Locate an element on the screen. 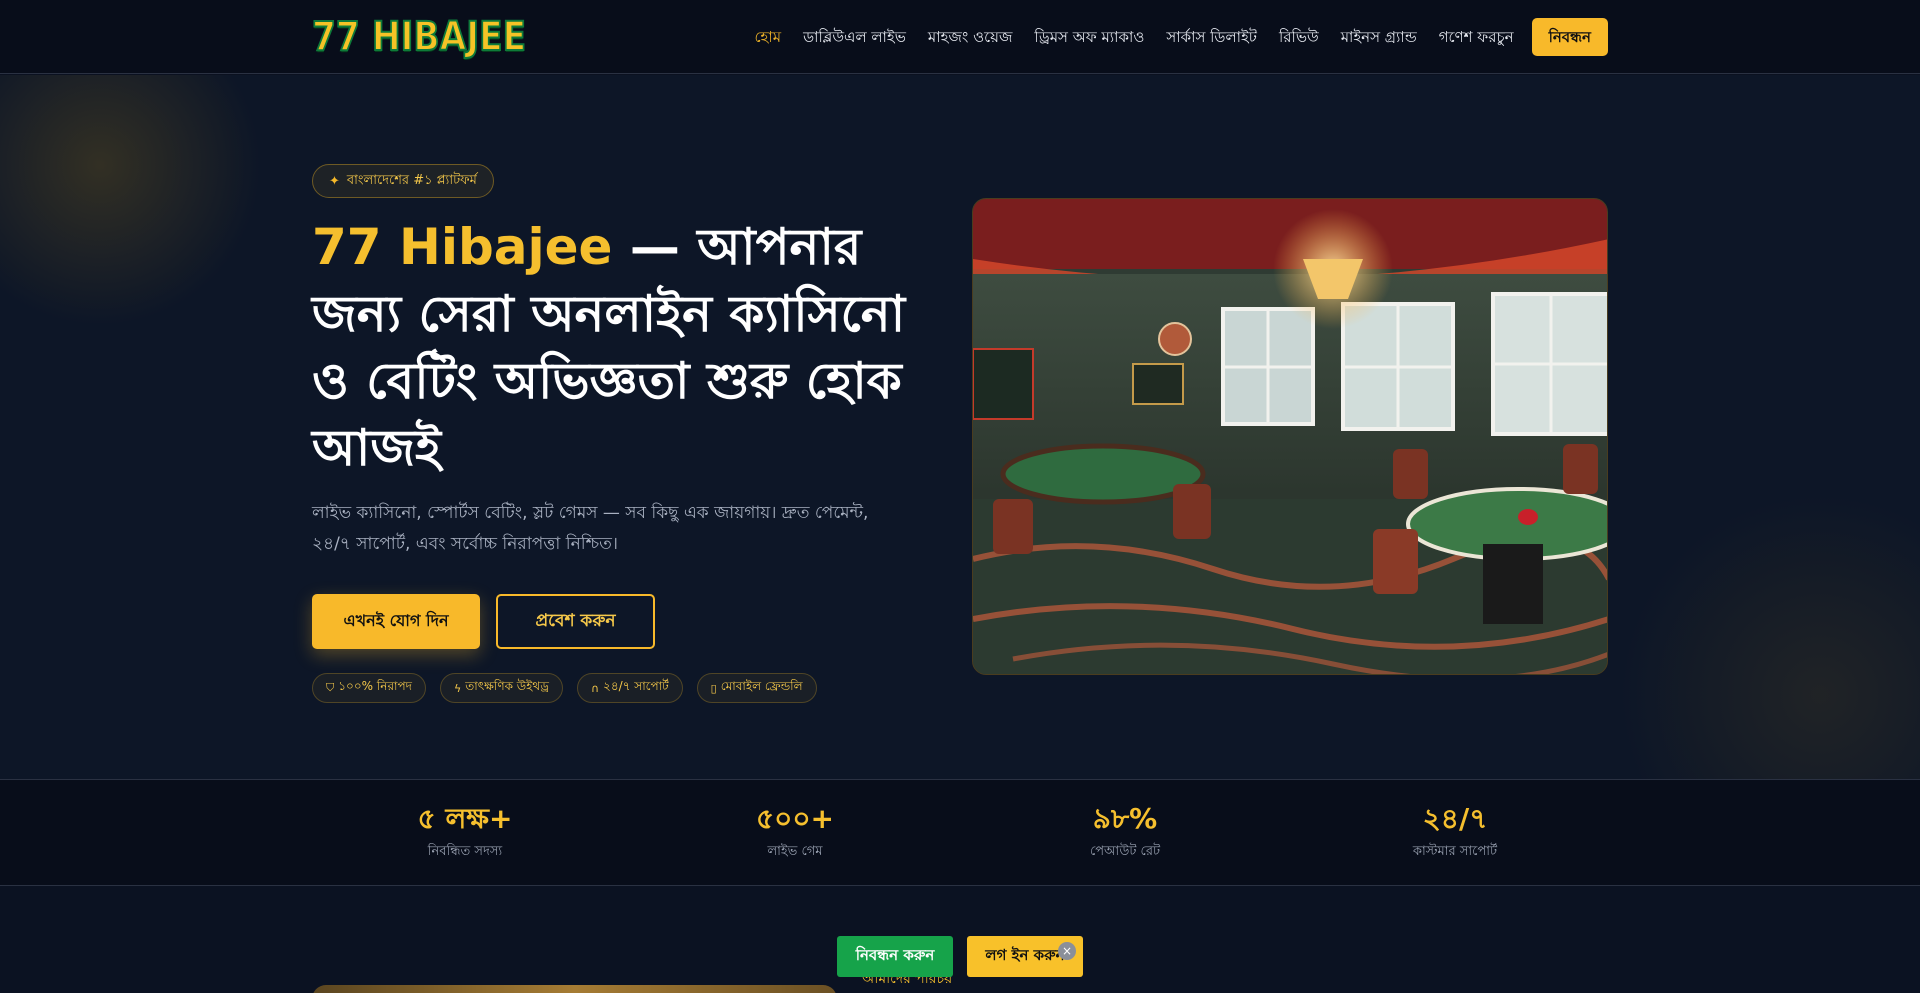 The width and height of the screenshot is (1920, 993). nav-item-dreams-of-macau: ড্রিমস অফ ম্যাকাও is located at coordinates (1089, 37).